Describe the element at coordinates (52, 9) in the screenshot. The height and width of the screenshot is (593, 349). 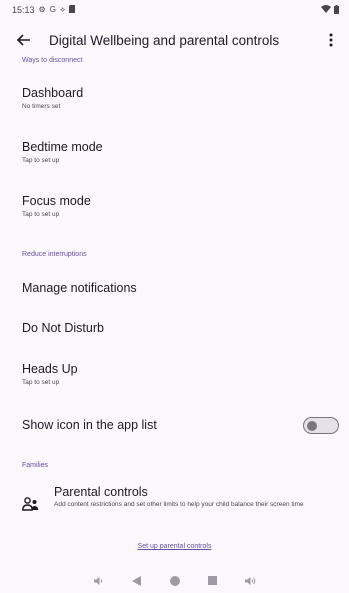
I see `google-g-icon: G` at that location.